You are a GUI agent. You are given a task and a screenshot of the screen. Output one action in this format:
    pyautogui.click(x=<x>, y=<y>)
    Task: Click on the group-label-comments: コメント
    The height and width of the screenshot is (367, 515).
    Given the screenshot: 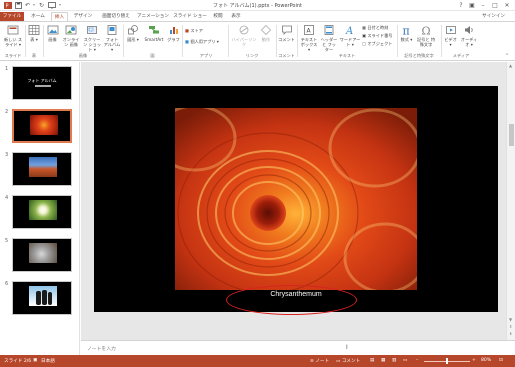 What is the action you would take?
    pyautogui.click(x=286, y=55)
    